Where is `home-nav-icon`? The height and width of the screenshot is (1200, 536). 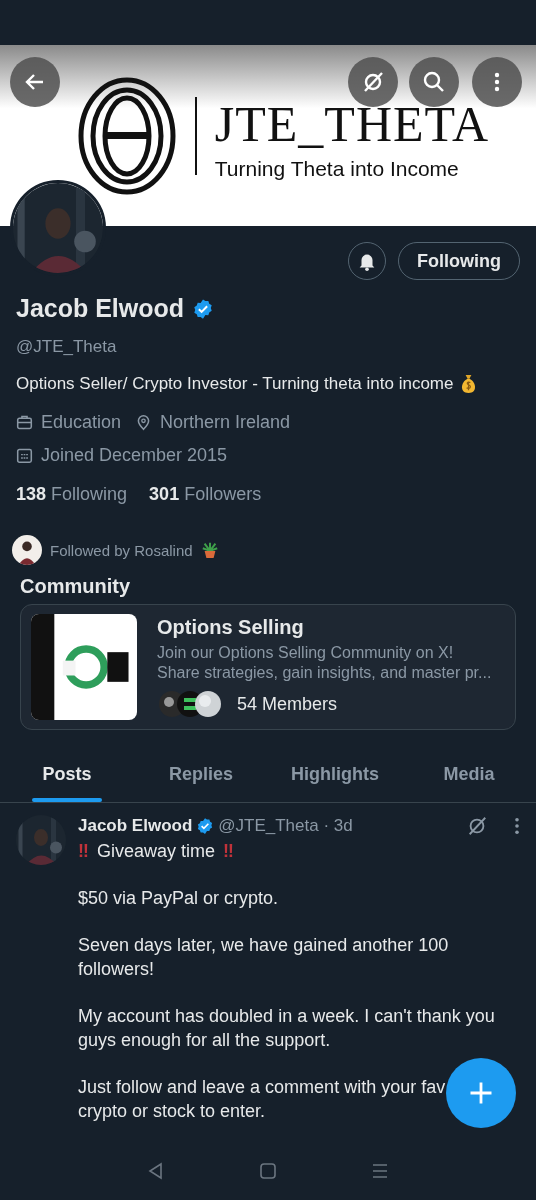
home-nav-icon is located at coordinates (268, 1171).